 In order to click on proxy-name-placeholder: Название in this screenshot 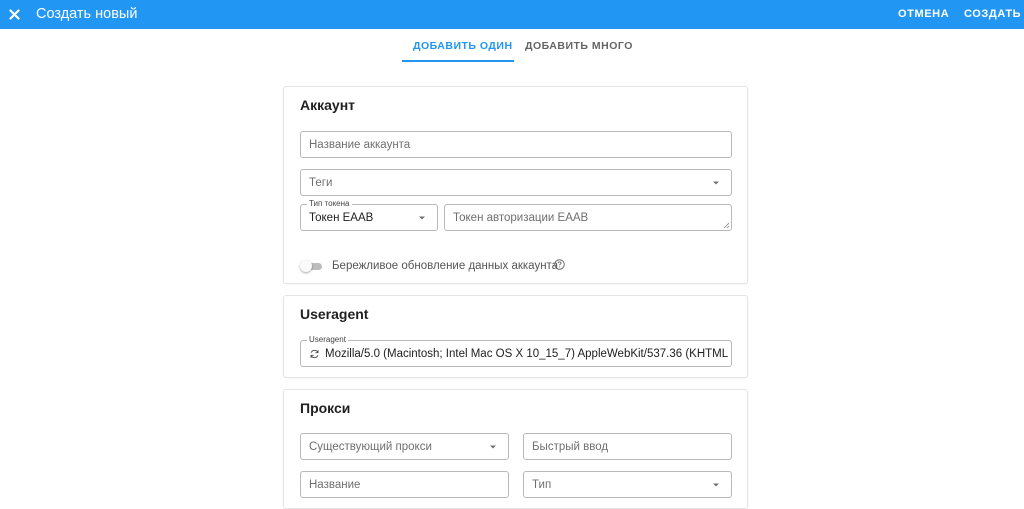, I will do `click(335, 484)`.